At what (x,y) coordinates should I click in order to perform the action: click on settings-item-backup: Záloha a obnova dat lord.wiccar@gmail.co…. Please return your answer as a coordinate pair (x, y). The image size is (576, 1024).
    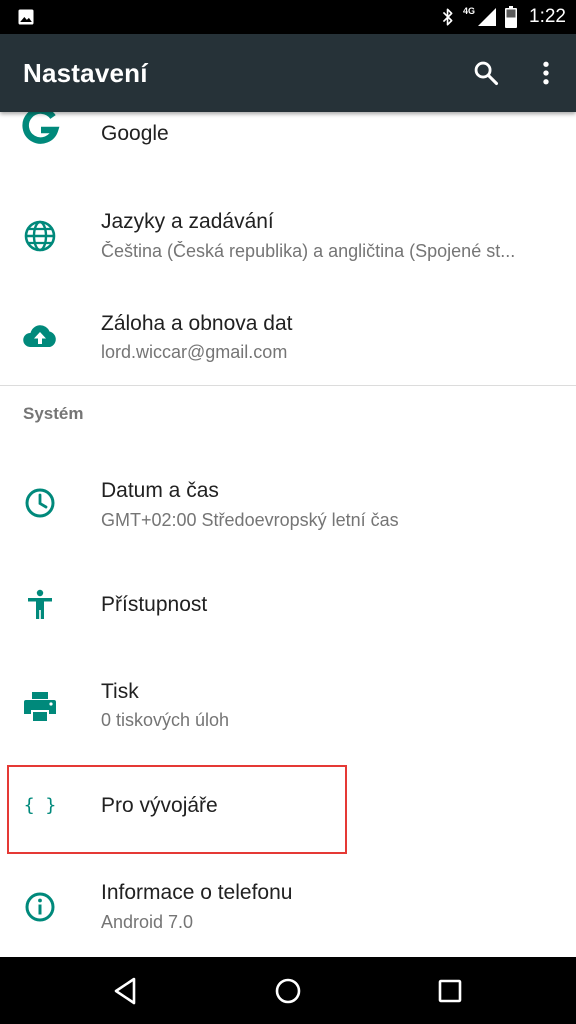
    Looking at the image, I should click on (288, 337).